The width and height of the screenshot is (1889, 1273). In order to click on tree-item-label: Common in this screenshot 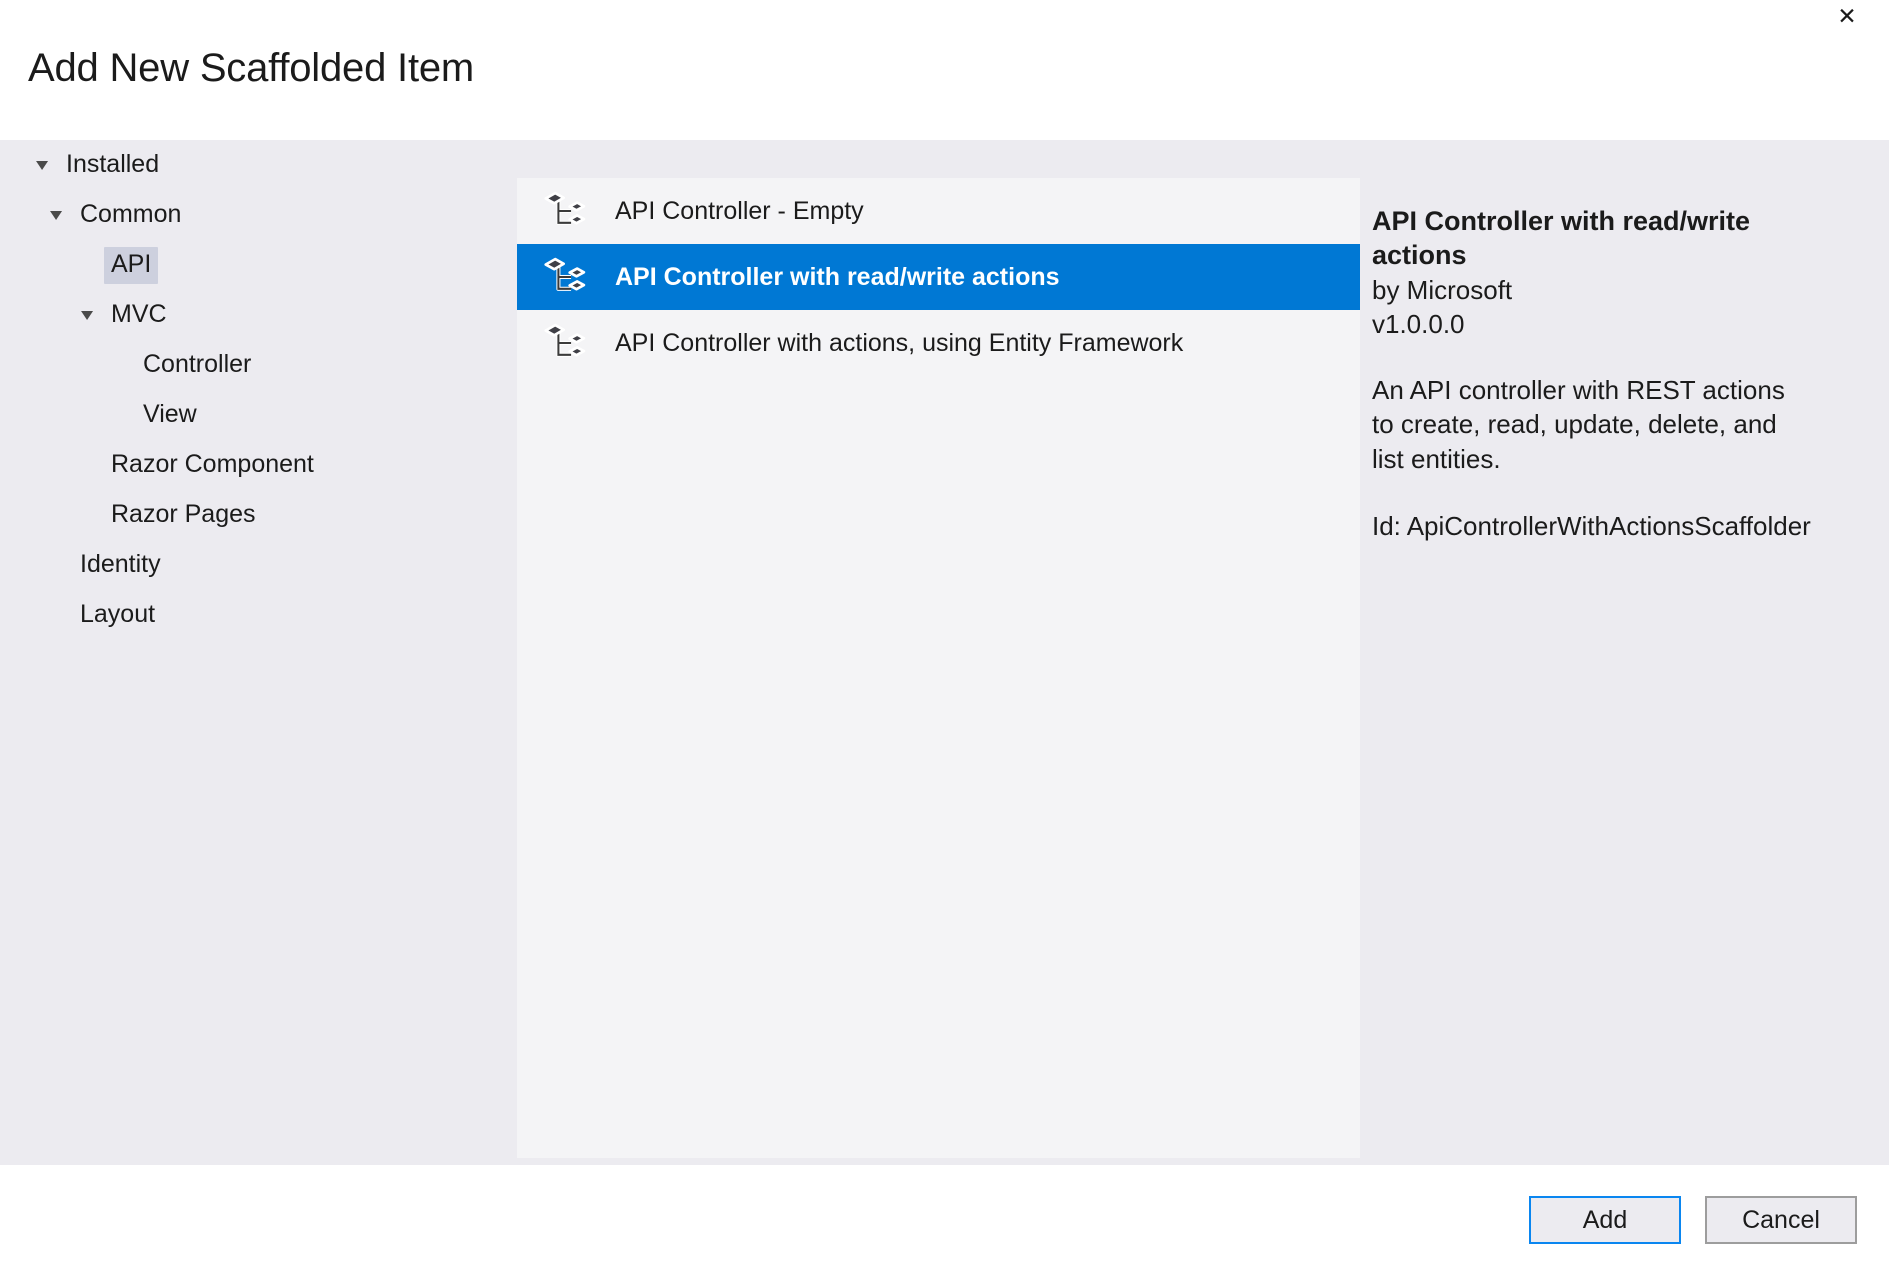, I will do `click(131, 213)`.